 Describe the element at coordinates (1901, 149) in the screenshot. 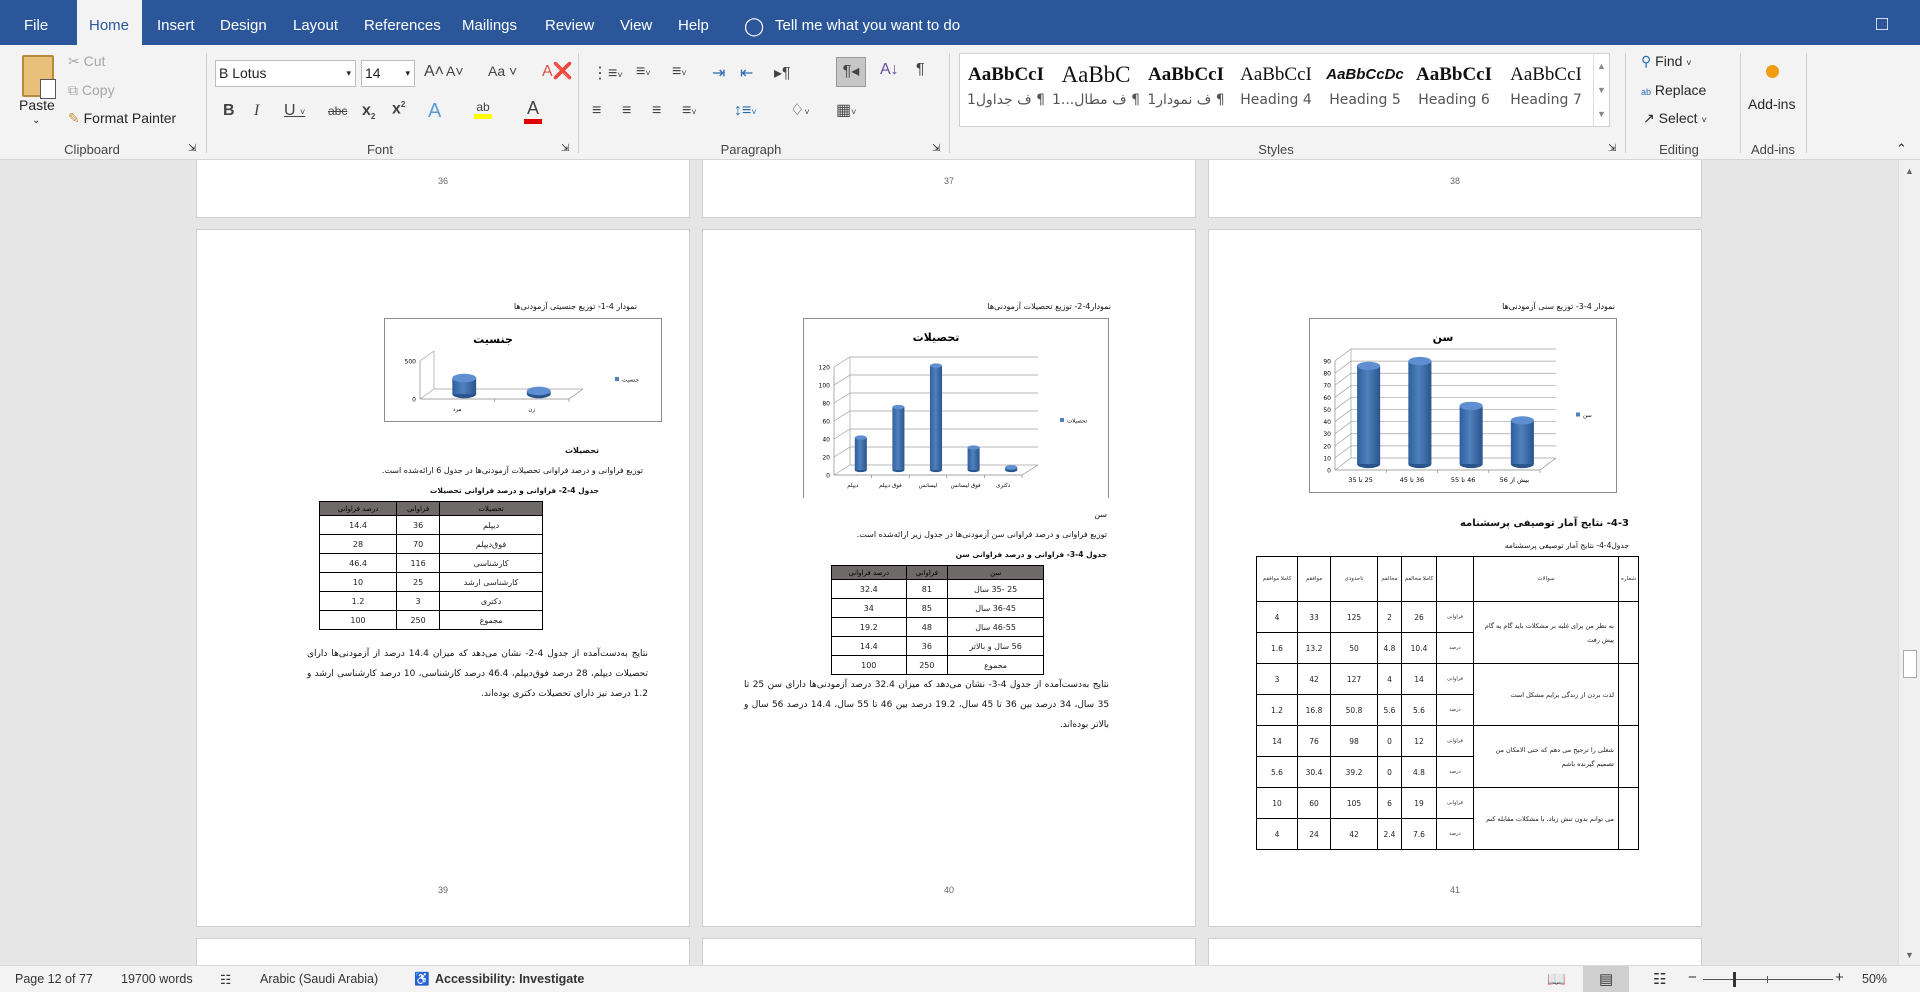

I see `collapse-ribbon-icon: ⌃` at that location.